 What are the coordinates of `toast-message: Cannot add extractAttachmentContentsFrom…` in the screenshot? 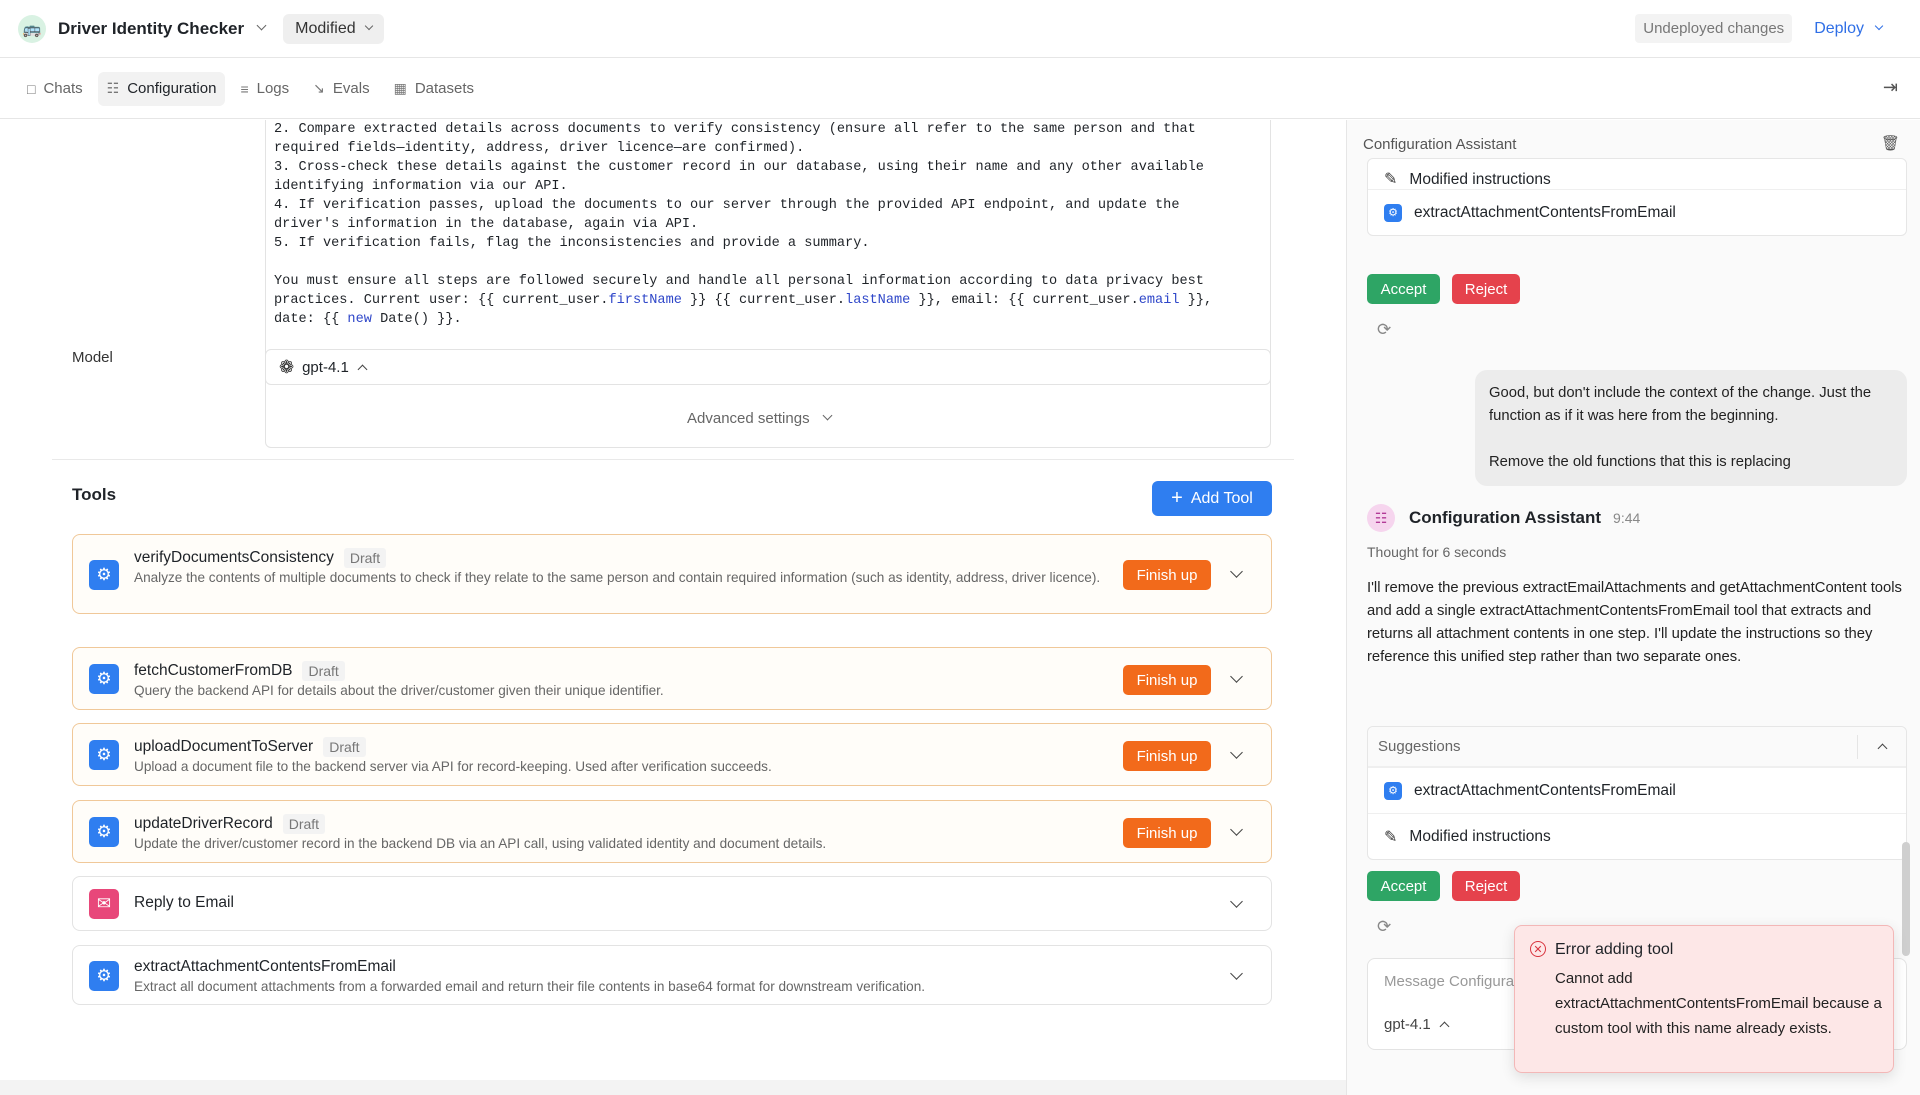 It's located at (1718, 1003).